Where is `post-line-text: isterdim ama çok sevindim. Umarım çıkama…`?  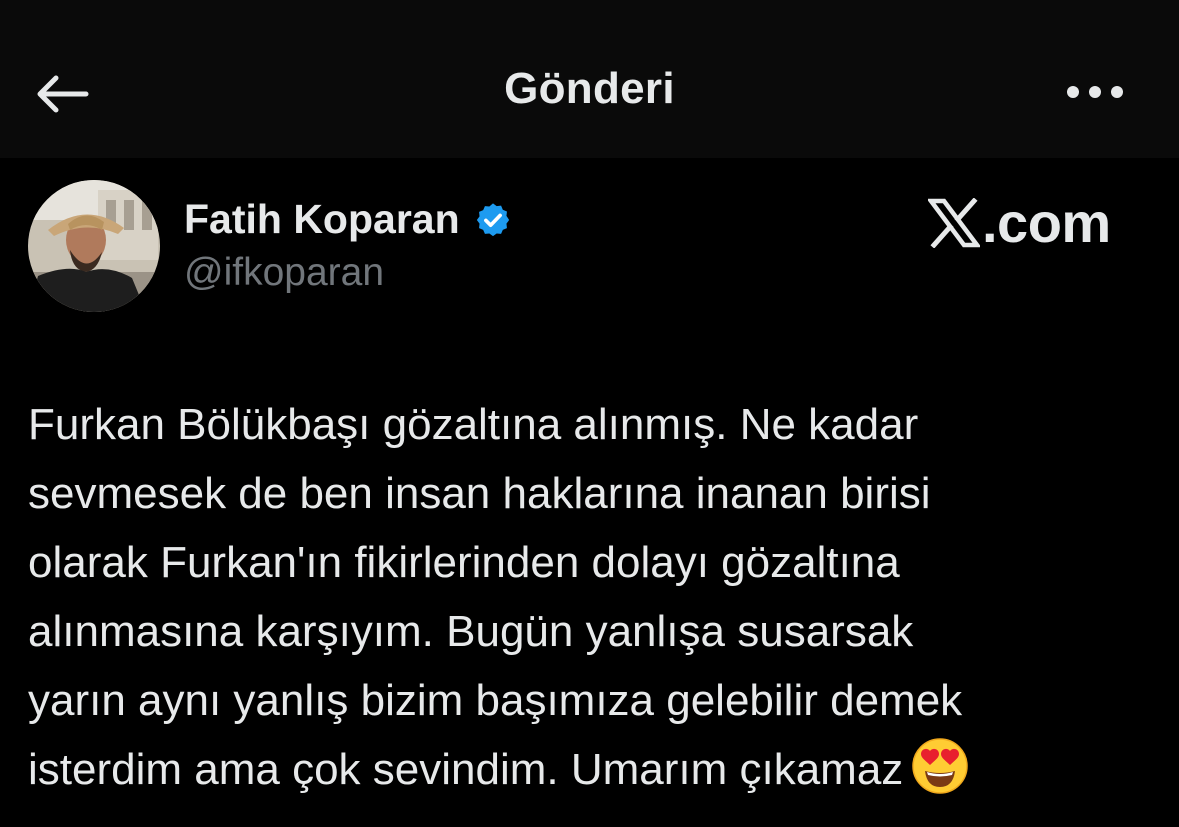
post-line-text: isterdim ama çok sevindim. Umarım çıkama… is located at coordinates (466, 769).